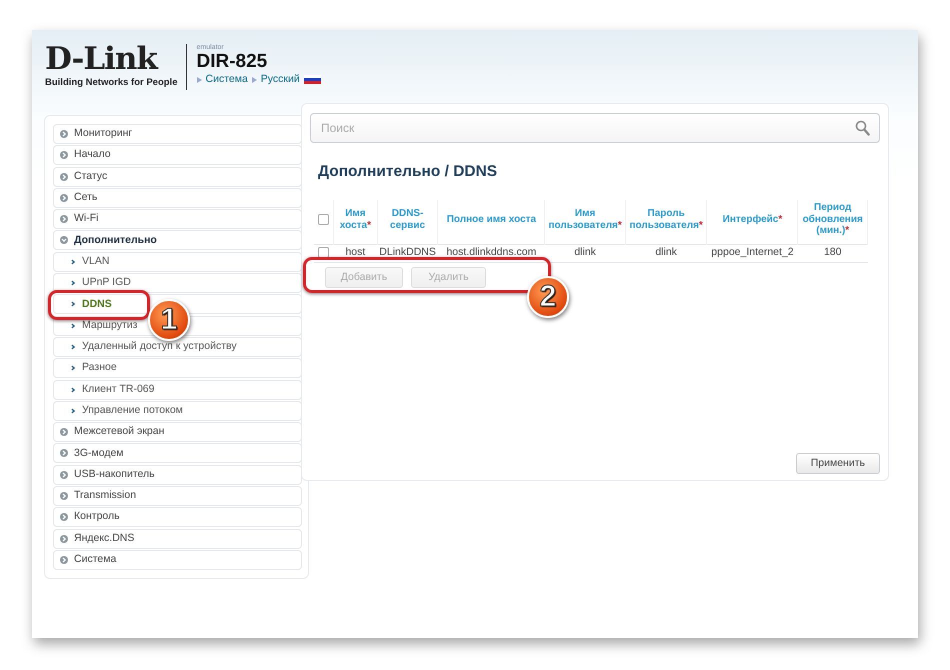 This screenshot has height=670, width=950. I want to click on sidebar-item: VLAN, so click(177, 262).